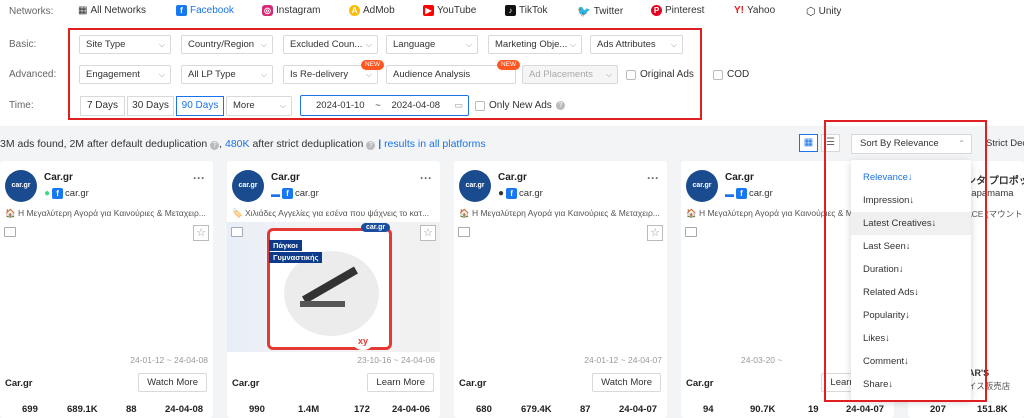 The image size is (1024, 418). I want to click on all-platforms-link: results in all platforms, so click(435, 144).